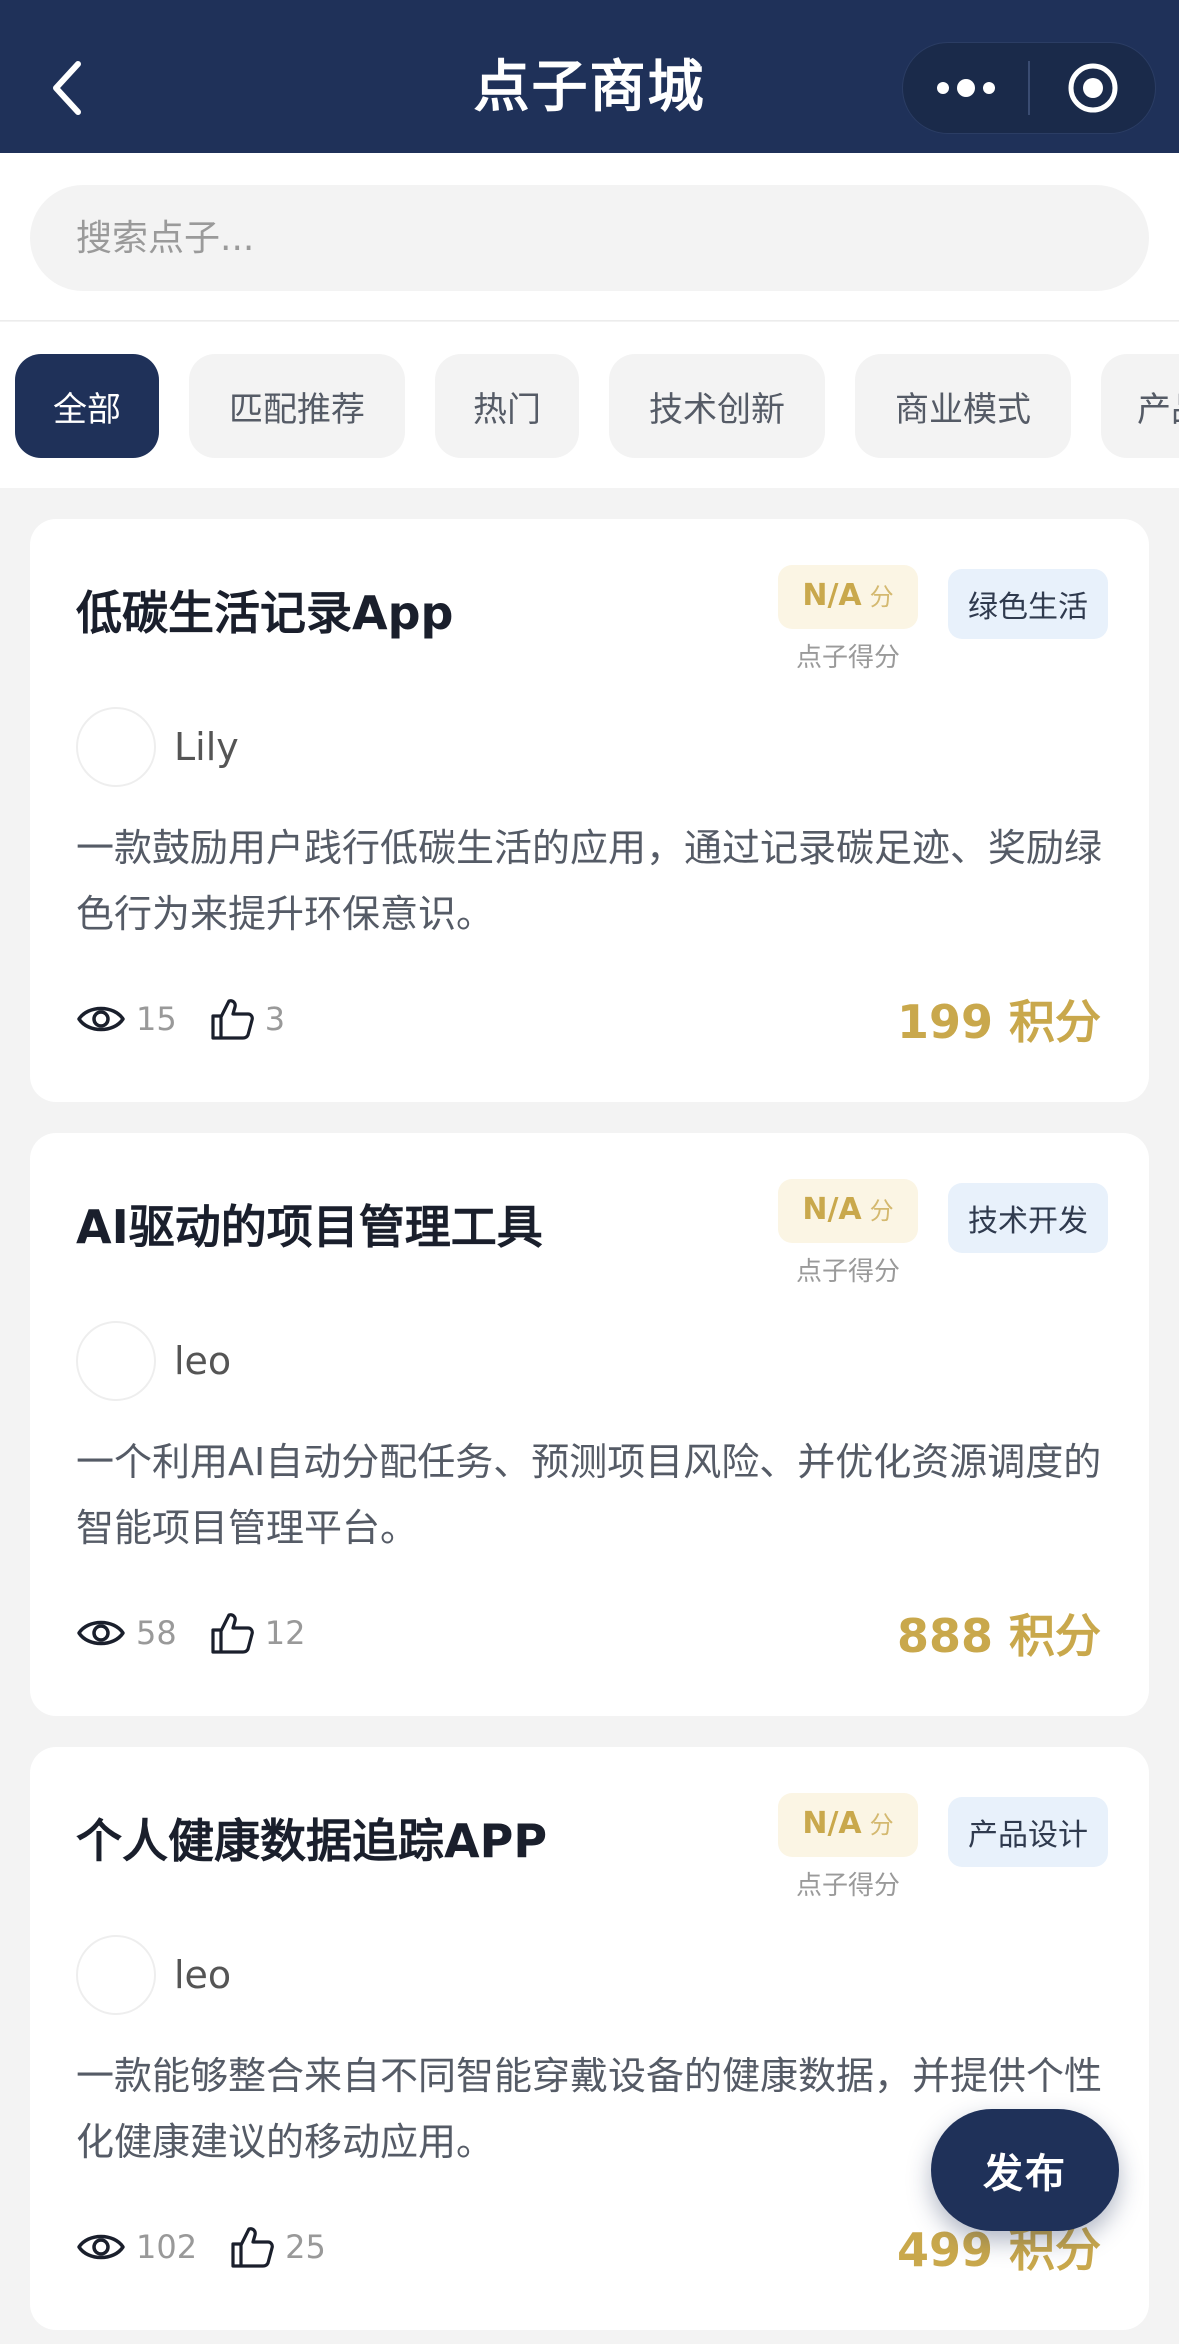  What do you see at coordinates (1025, 2170) in the screenshot?
I see `publish-button: 发布` at bounding box center [1025, 2170].